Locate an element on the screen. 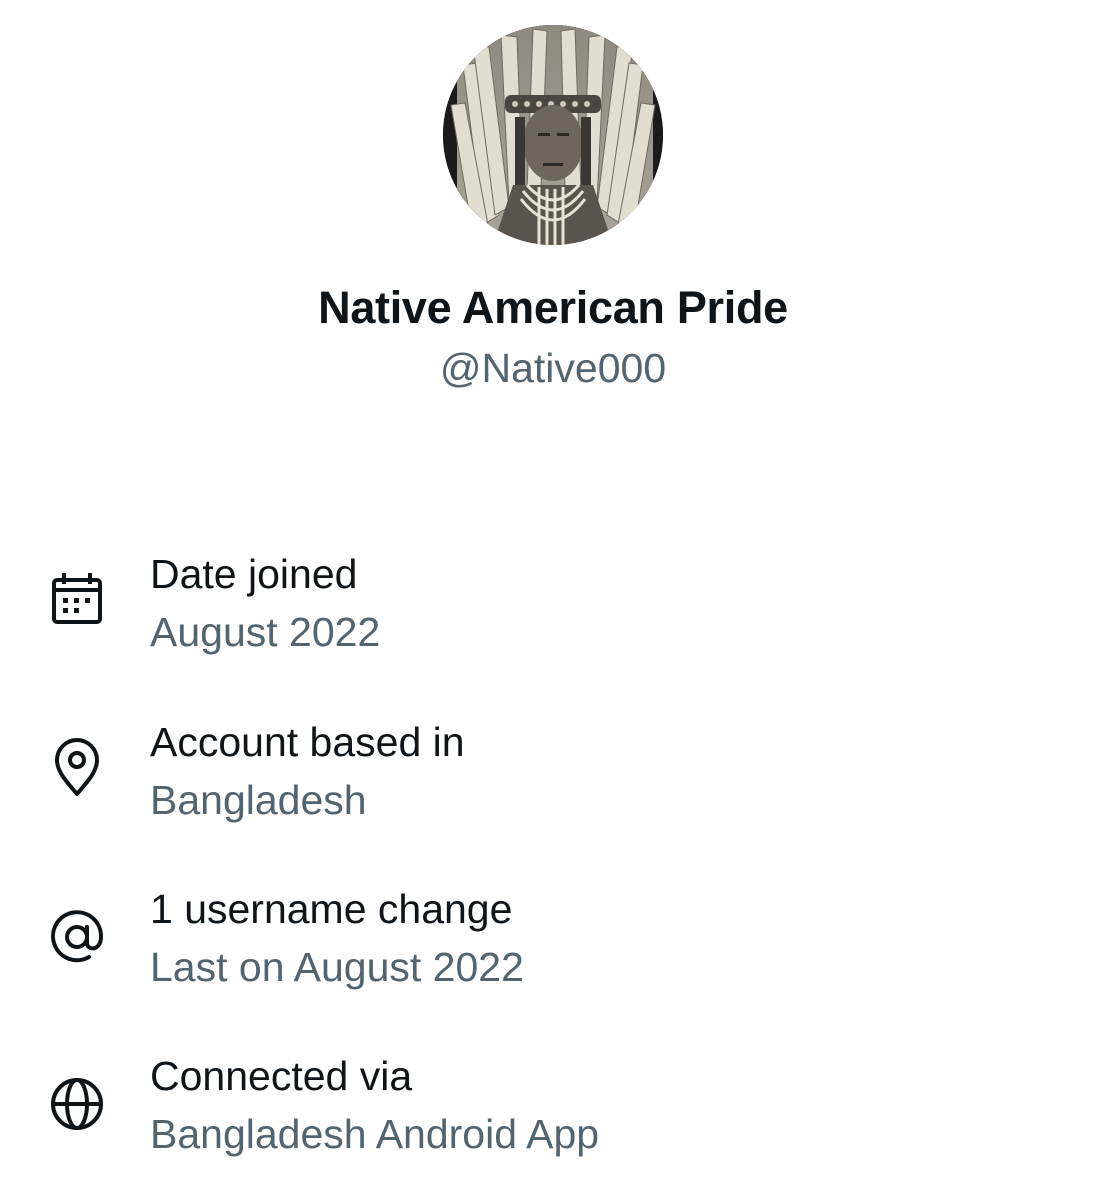 This screenshot has width=1106, height=1200. at-sign-icon is located at coordinates (77, 937).